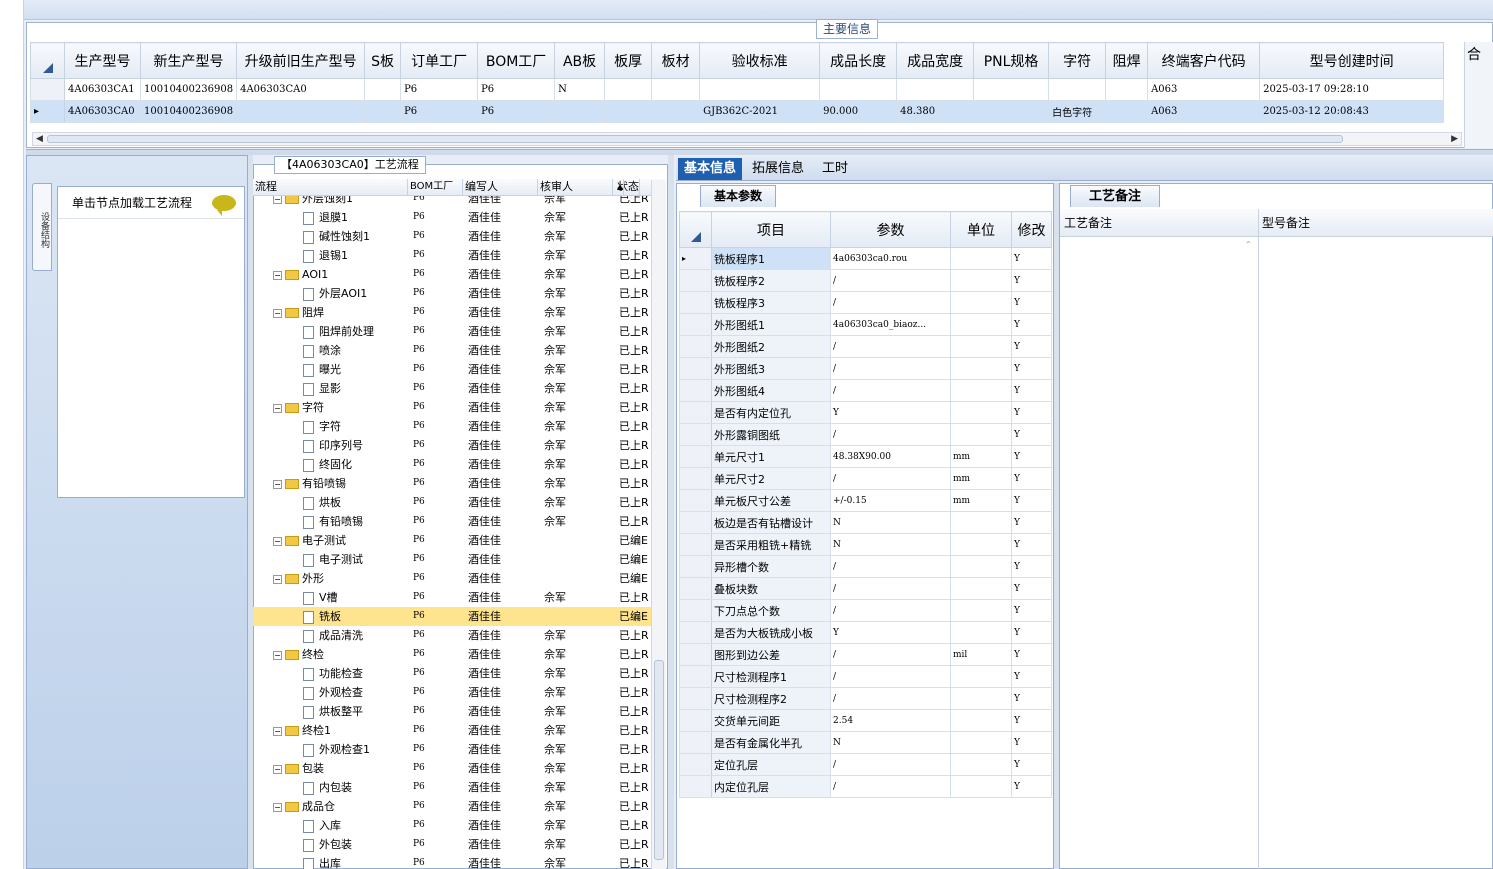 Image resolution: width=1493 pixels, height=869 pixels. Describe the element at coordinates (452, 312) in the screenshot. I see `flow-tree-row: − 阻焊 P6 酒佳佳 佘军 已上R` at that location.